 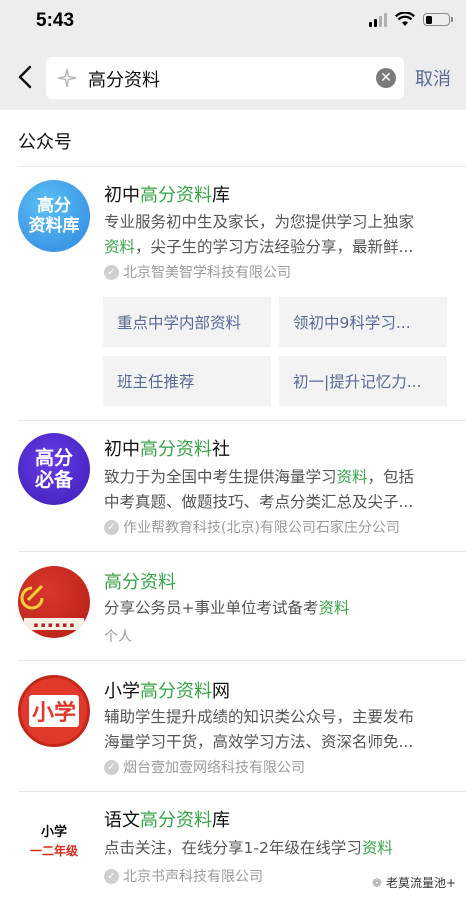 I want to click on battery-icon, so click(x=438, y=19).